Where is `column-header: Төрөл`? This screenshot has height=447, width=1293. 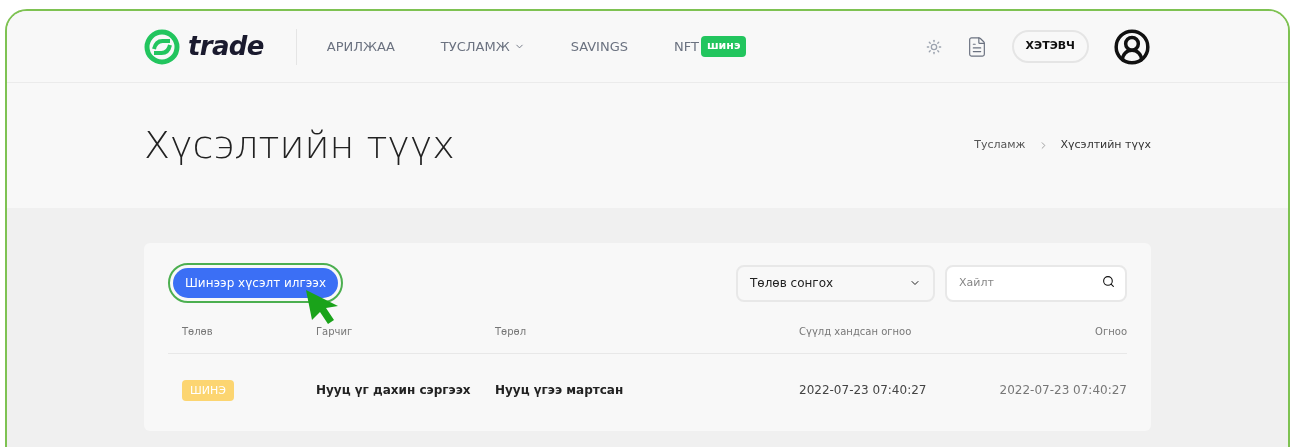 column-header: Төрөл is located at coordinates (511, 331).